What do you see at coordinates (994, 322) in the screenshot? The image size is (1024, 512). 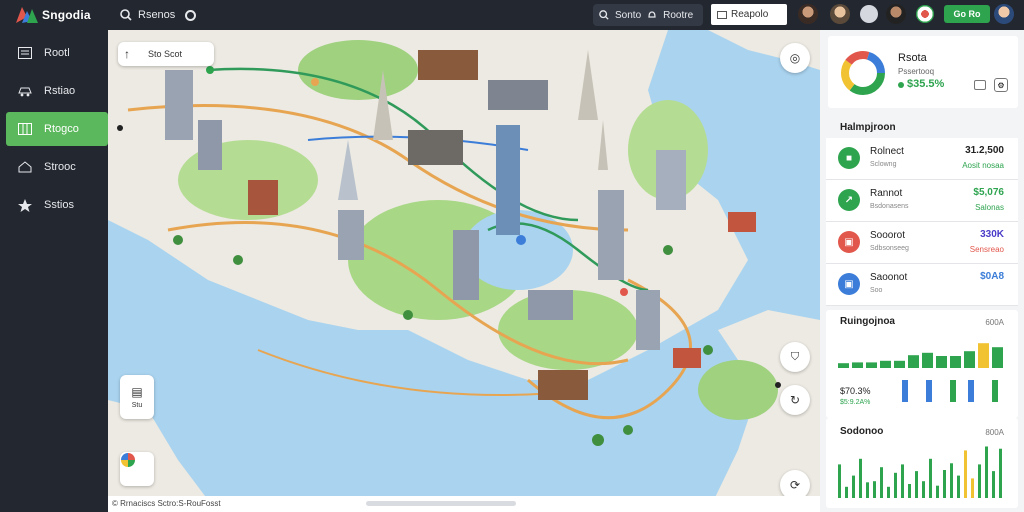 I see `chart1-corner: 600A` at bounding box center [994, 322].